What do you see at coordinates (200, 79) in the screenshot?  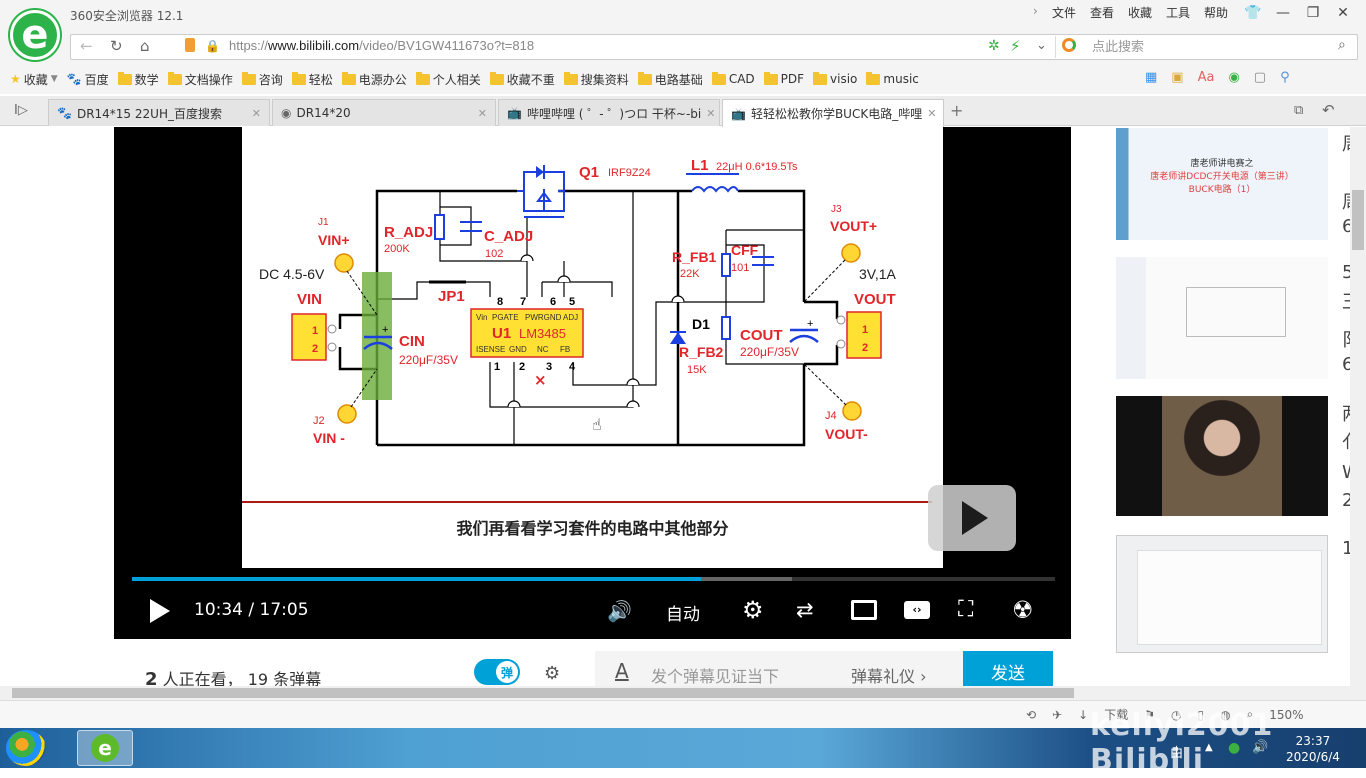 I see `bookmark-folder: 文档操作` at bounding box center [200, 79].